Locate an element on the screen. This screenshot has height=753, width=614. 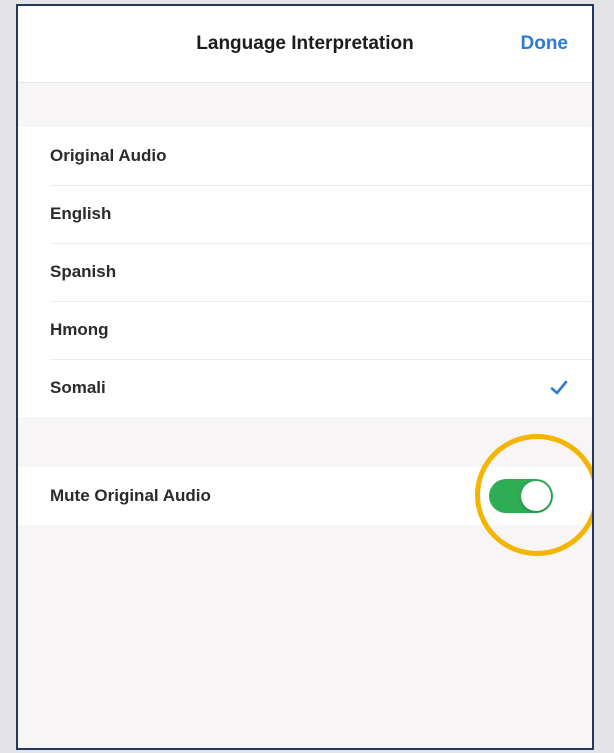
language-option-spanish: Spanish is located at coordinates (305, 272).